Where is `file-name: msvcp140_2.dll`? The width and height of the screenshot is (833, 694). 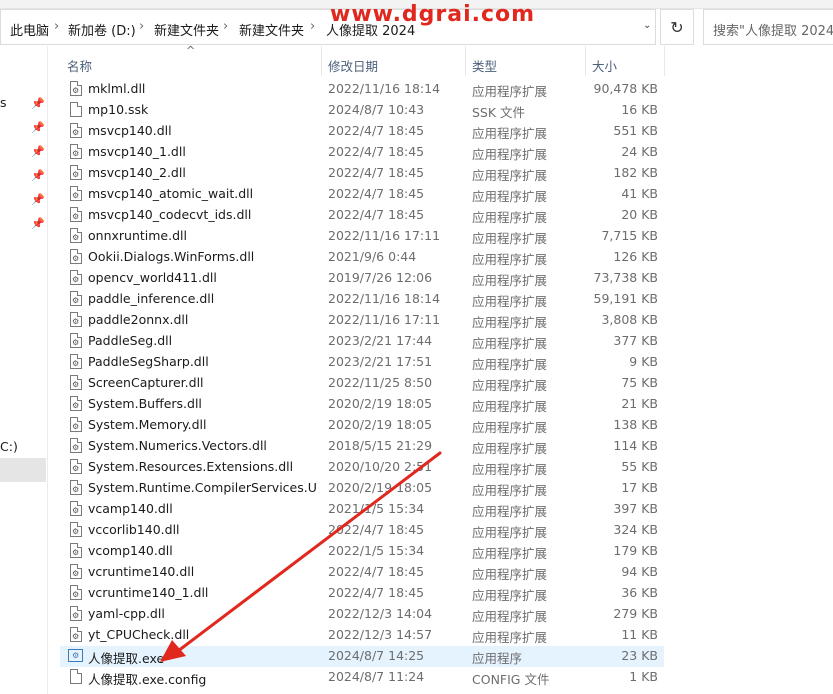
file-name: msvcp140_2.dll is located at coordinates (137, 172).